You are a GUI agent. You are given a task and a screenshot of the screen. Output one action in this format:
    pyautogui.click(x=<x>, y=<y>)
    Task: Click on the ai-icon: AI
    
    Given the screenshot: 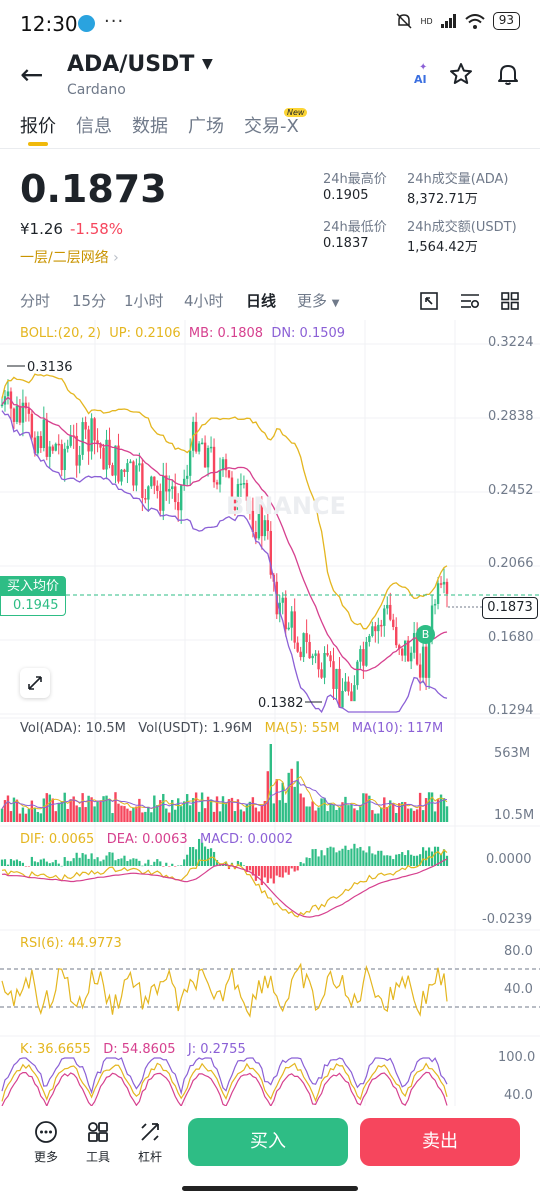 What is the action you would take?
    pyautogui.click(x=420, y=79)
    